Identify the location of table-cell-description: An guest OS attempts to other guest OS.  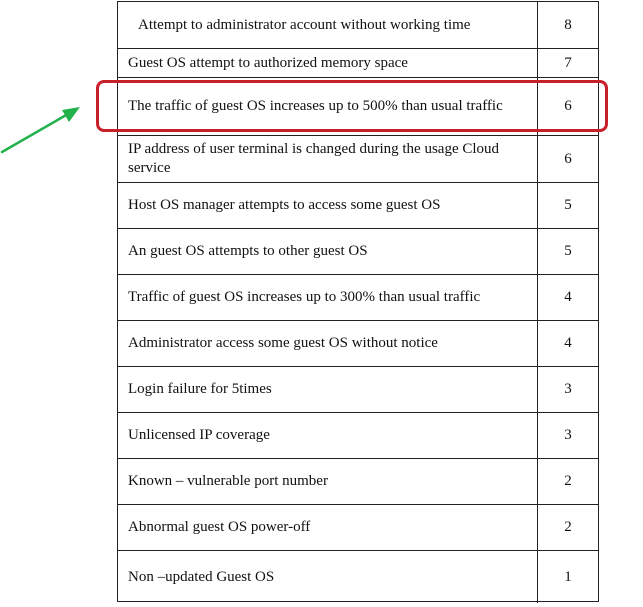
(328, 251).